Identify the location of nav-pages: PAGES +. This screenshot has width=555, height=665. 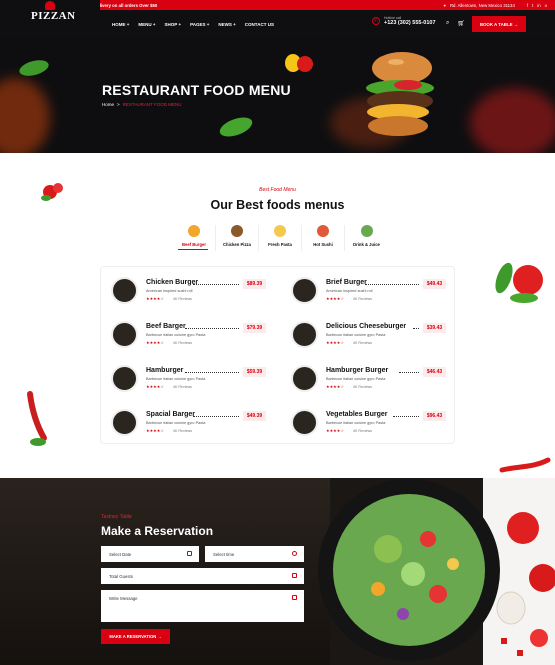
(199, 24).